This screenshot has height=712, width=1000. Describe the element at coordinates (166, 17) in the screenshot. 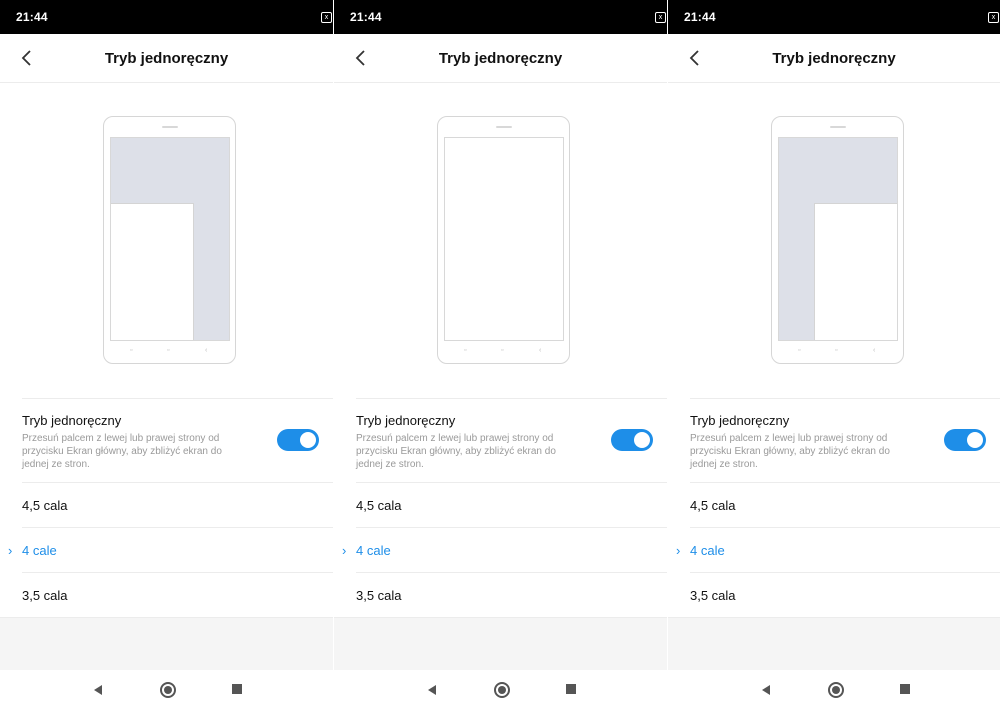

I see `status-bar: 21:44 x 41` at that location.